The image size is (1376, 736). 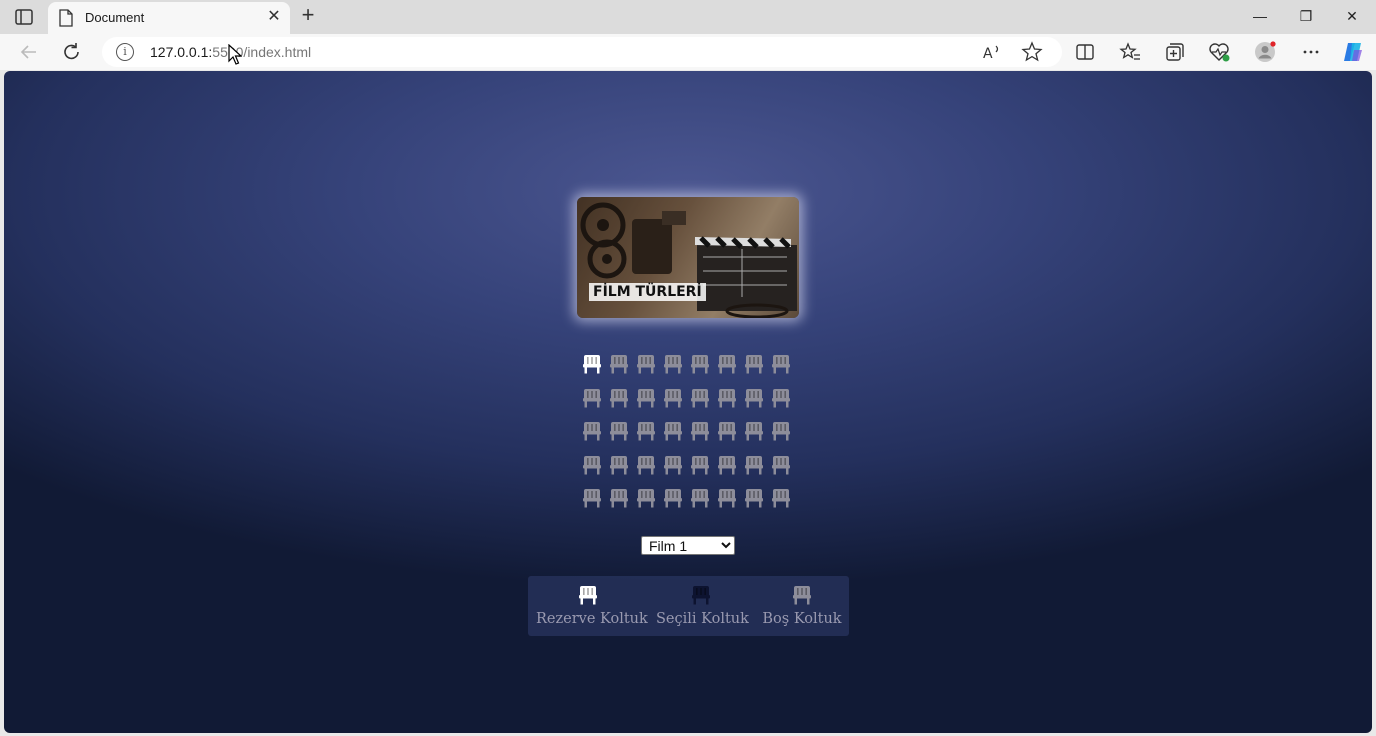 What do you see at coordinates (592, 605) in the screenshot?
I see `legend-reserved: Rezerve Koltuk` at bounding box center [592, 605].